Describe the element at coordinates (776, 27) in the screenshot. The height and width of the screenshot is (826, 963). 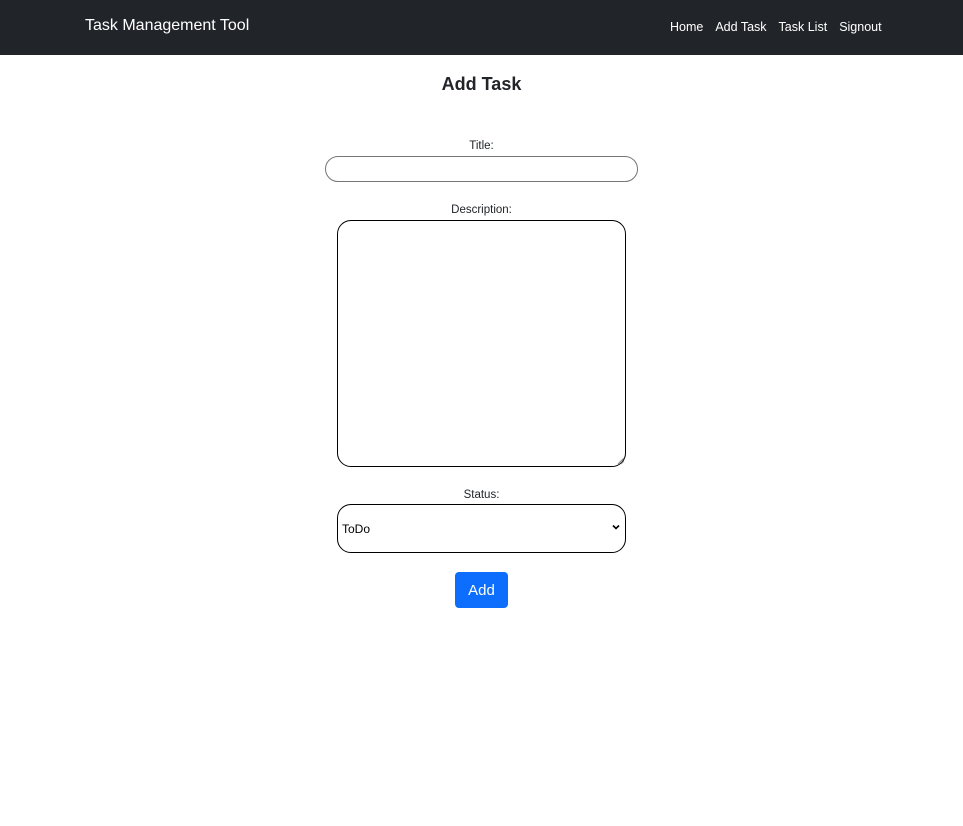
I see `nav-links: Home Add Task Task List Signout` at that location.